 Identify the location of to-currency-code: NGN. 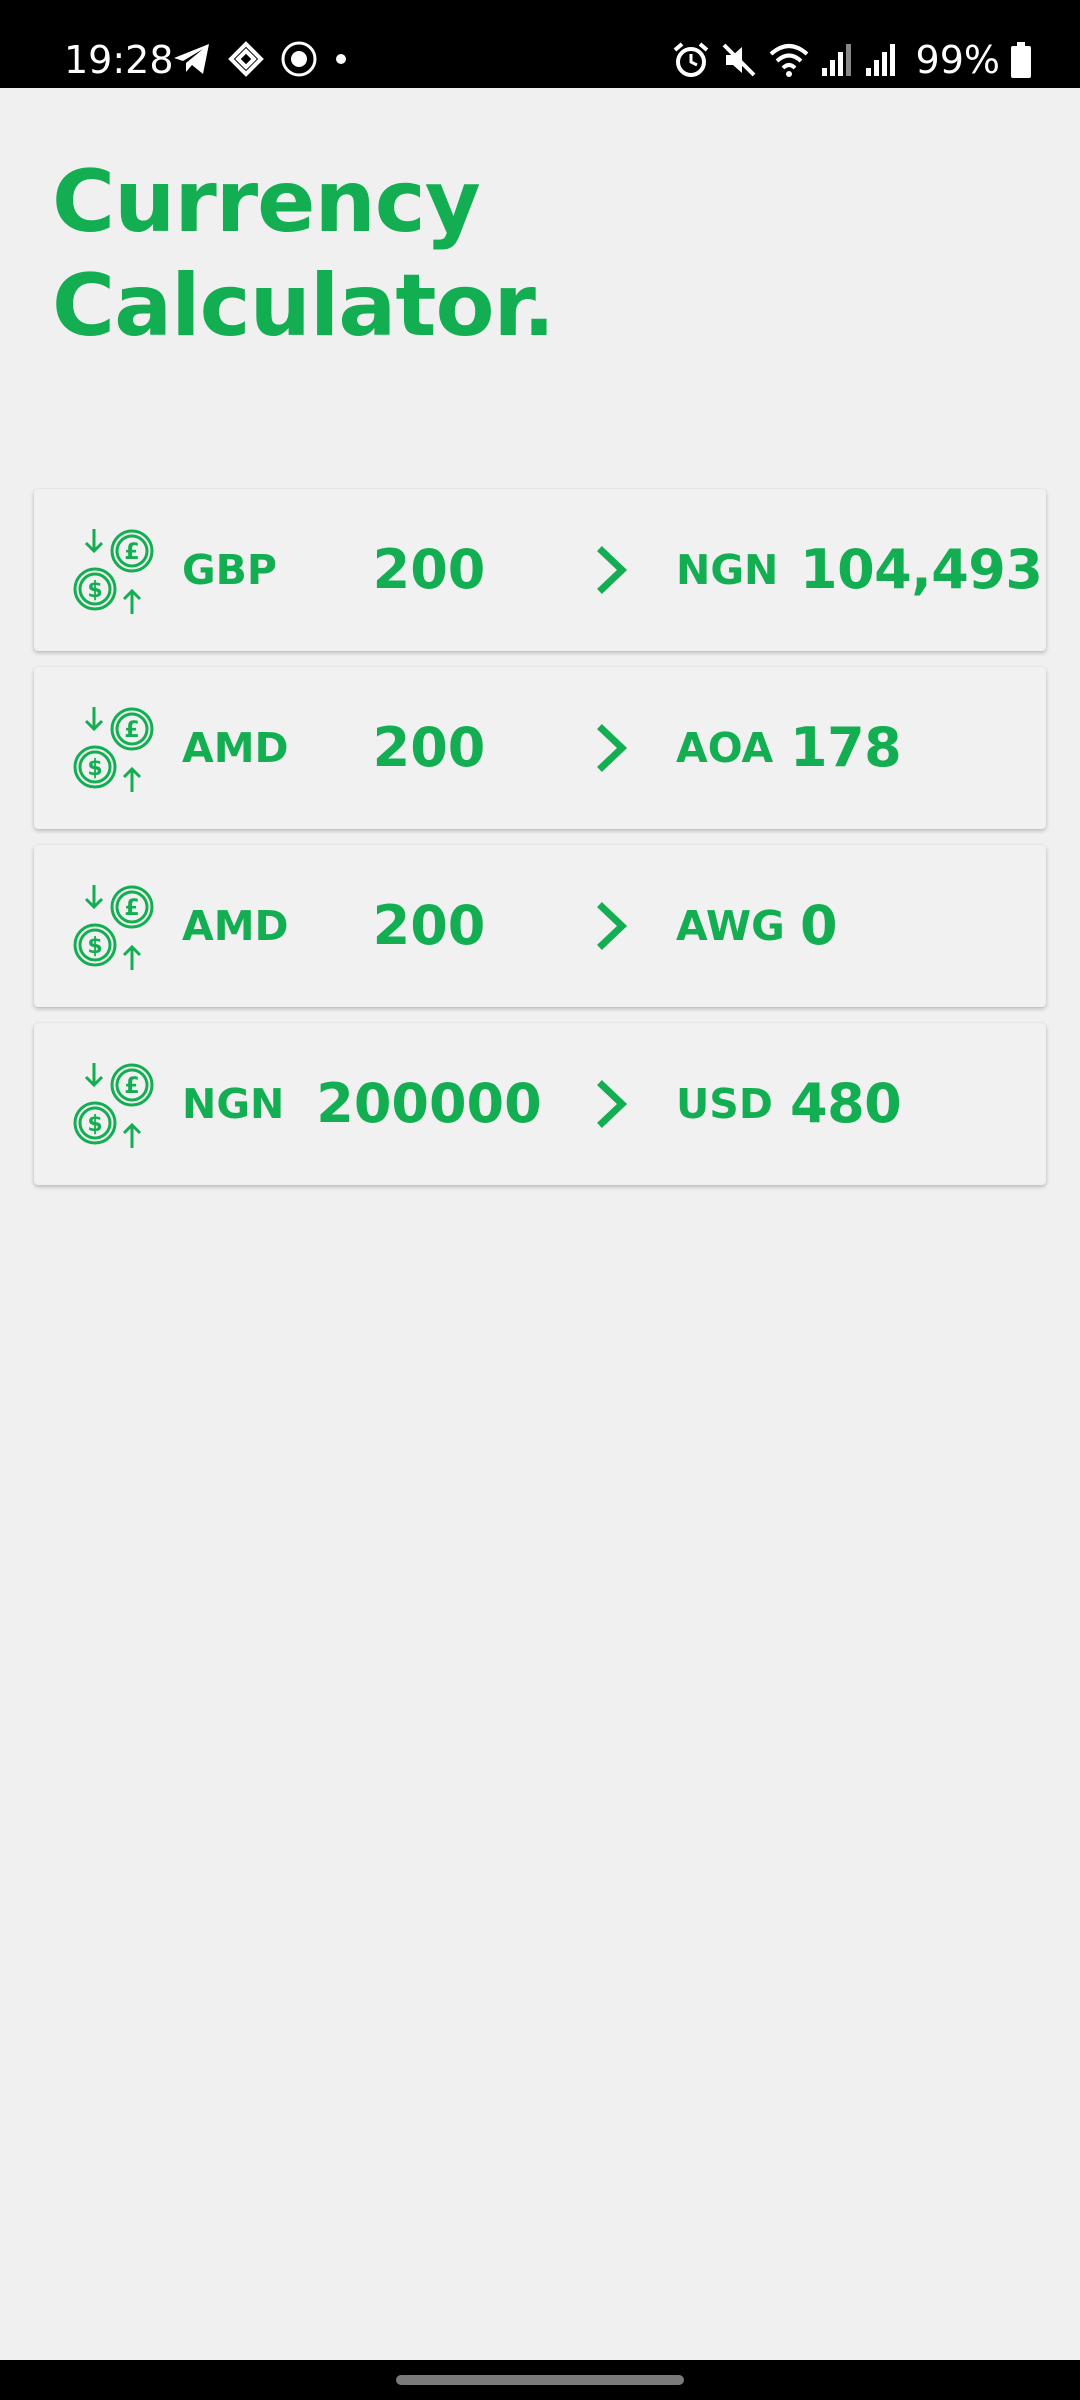
(727, 570).